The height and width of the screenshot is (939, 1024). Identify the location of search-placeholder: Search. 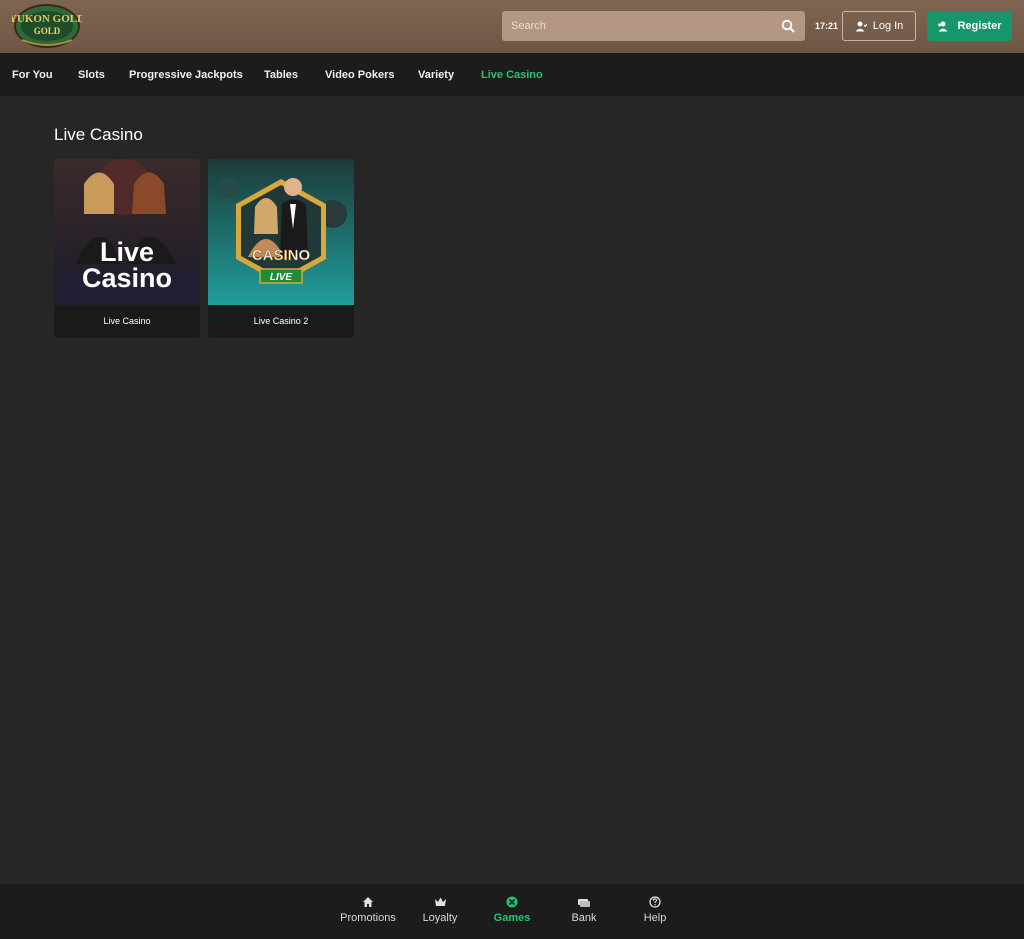
(528, 26).